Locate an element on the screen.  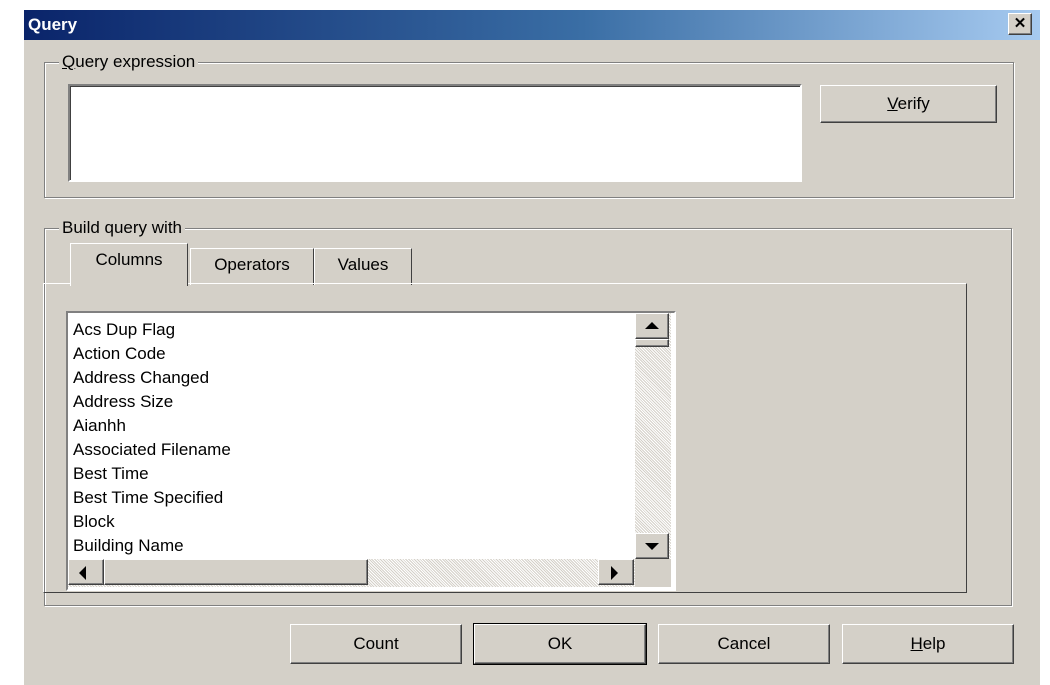
close-button: ✕ is located at coordinates (1020, 24).